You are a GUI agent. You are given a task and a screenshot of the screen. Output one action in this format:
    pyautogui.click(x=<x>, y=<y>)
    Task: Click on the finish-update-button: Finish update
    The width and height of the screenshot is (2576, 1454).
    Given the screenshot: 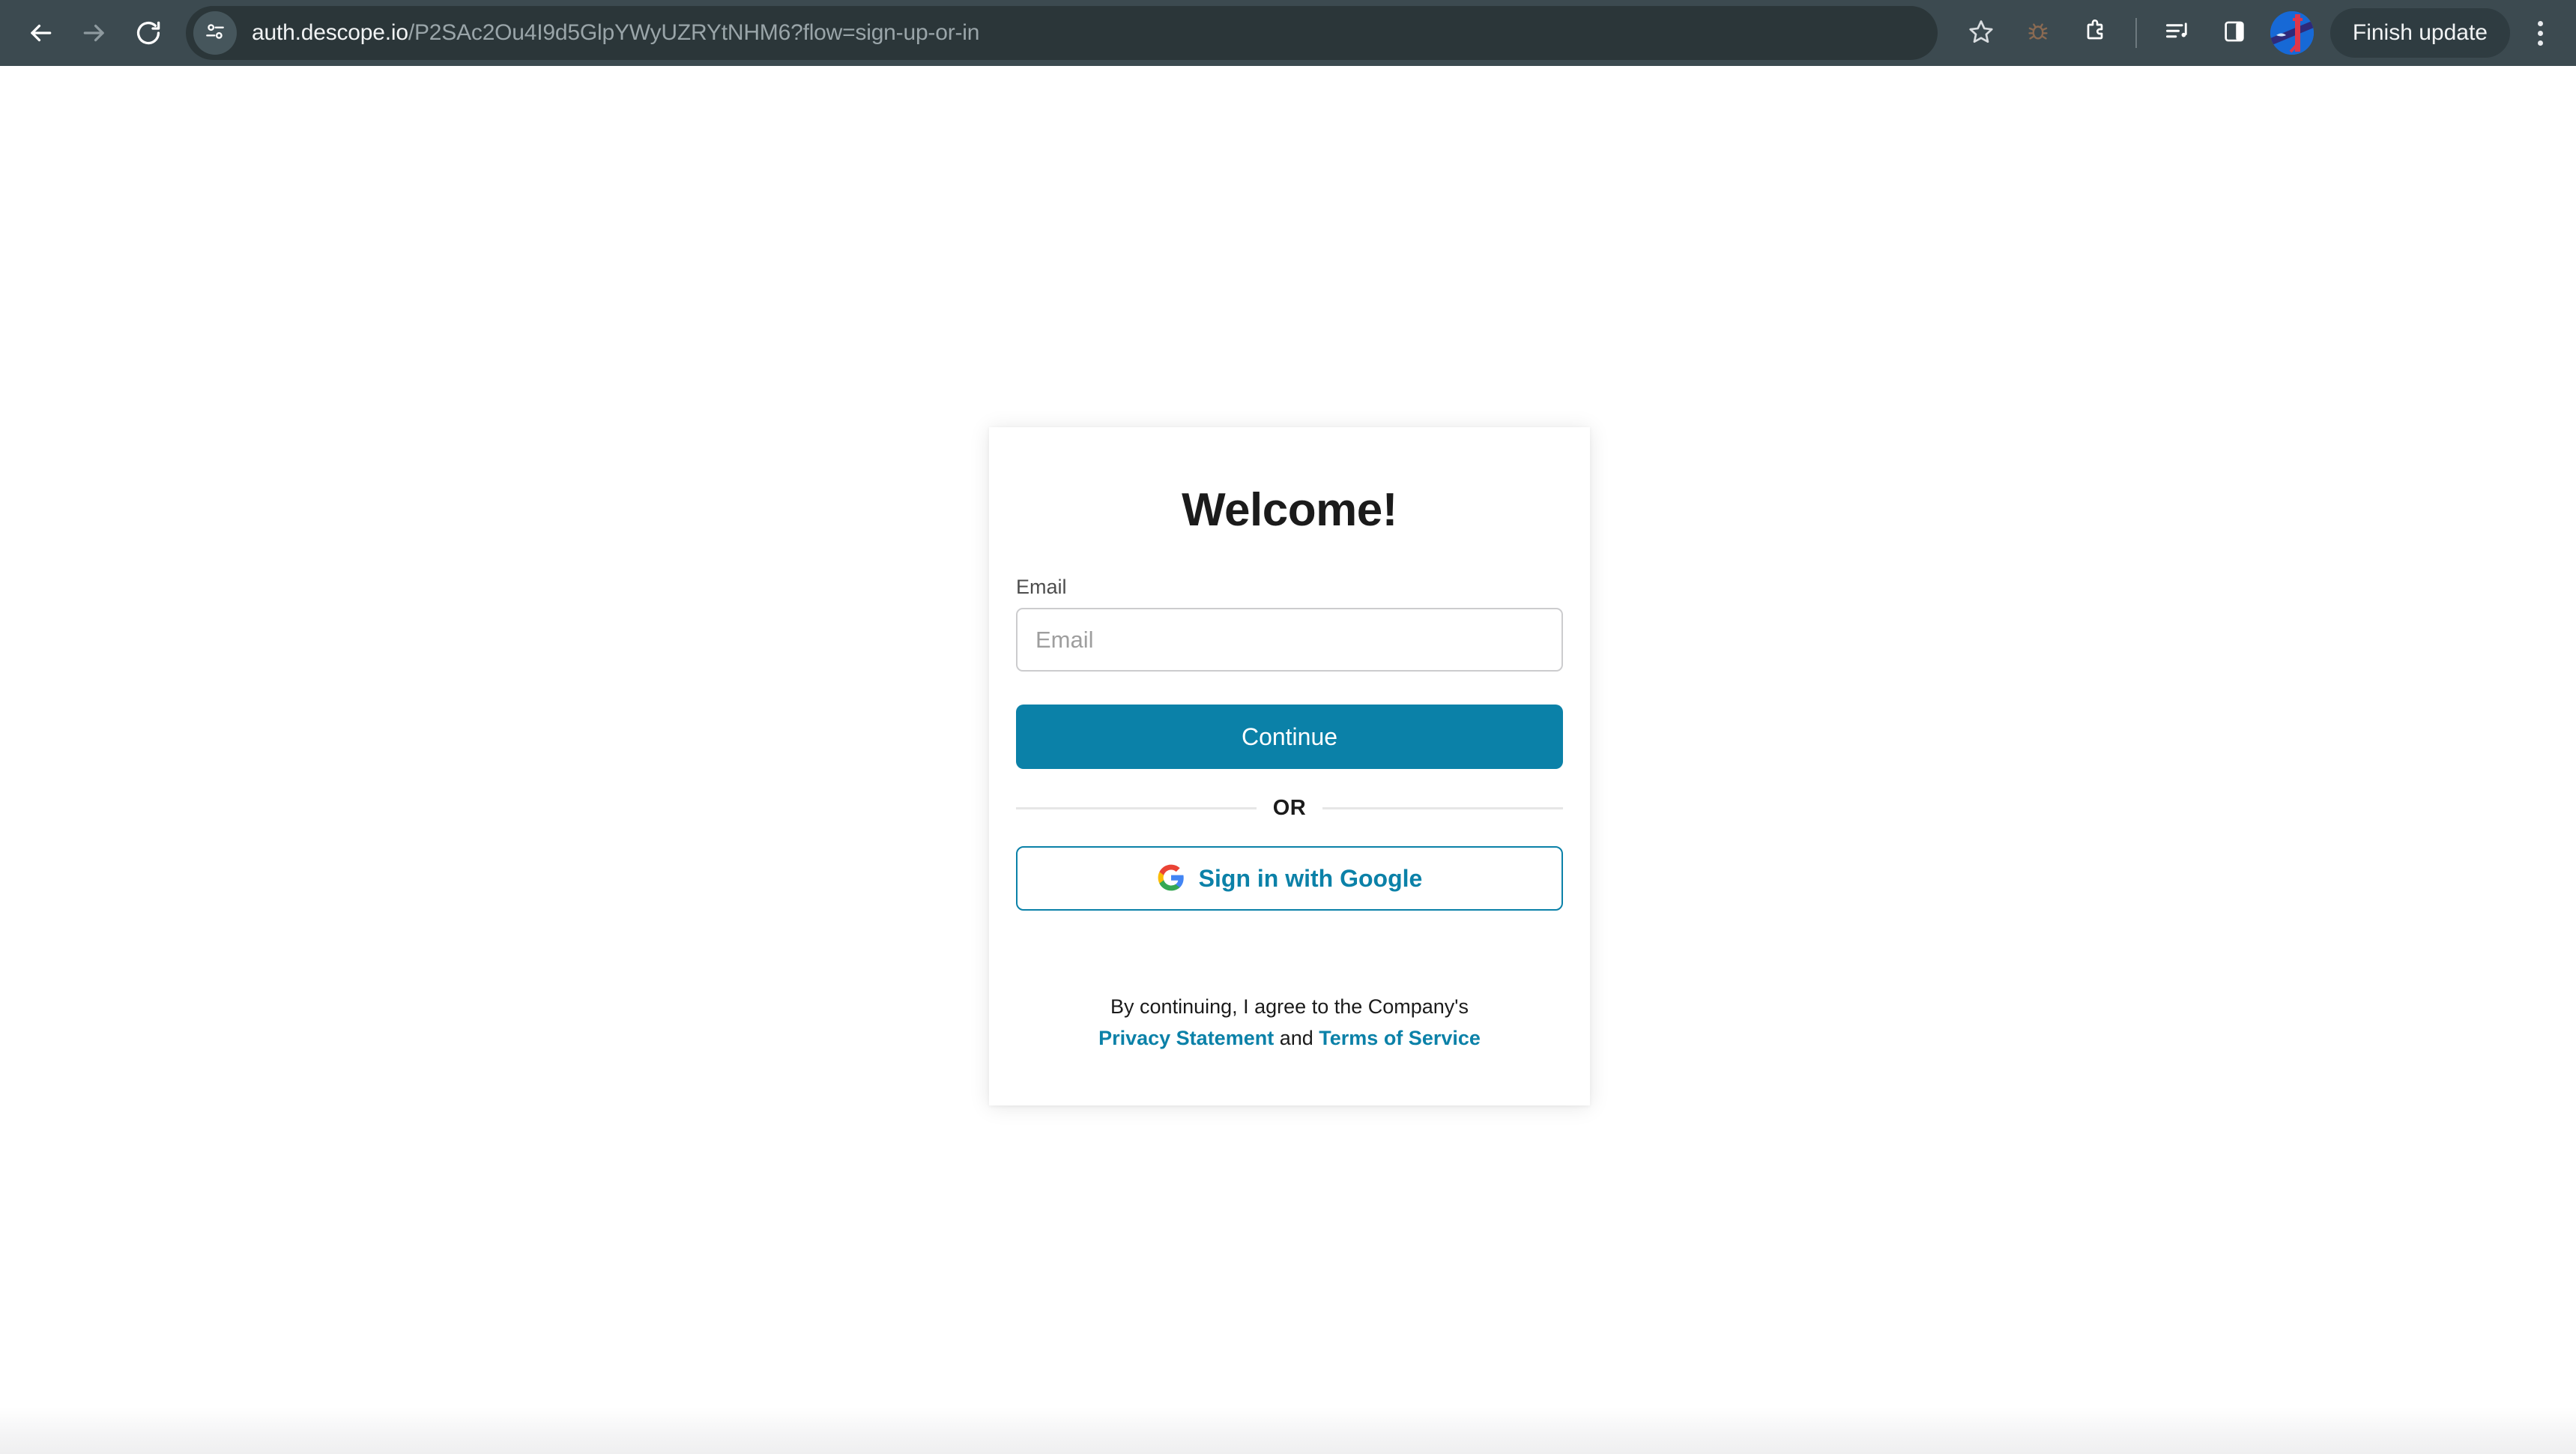 What is the action you would take?
    pyautogui.click(x=2419, y=33)
    